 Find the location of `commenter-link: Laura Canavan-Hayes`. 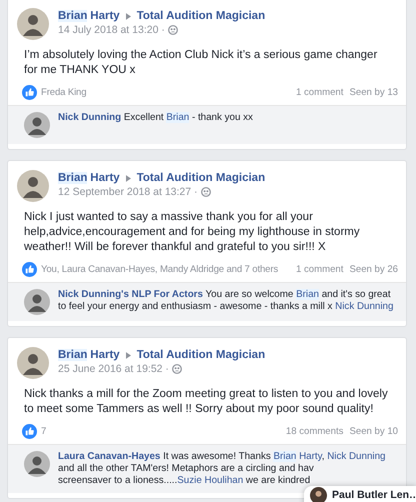

commenter-link: Laura Canavan-Hayes is located at coordinates (109, 456).